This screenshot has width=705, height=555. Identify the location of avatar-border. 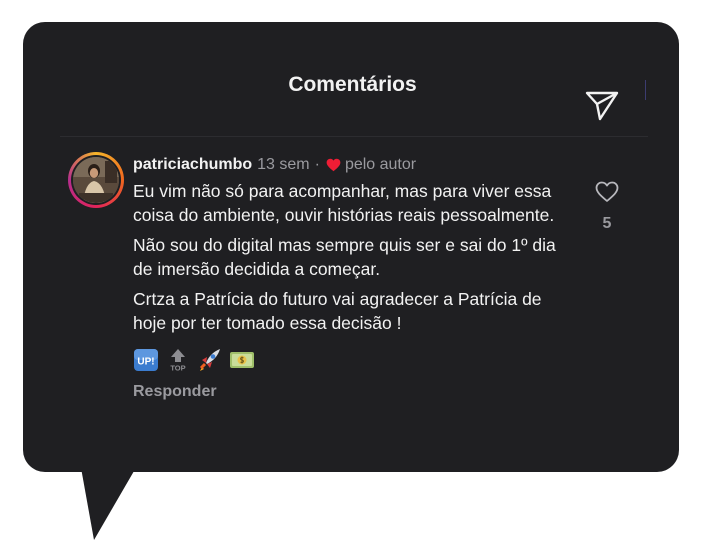
(96, 180).